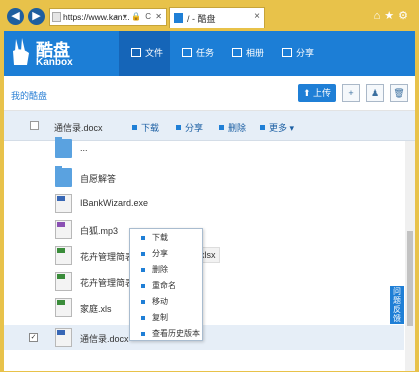 This screenshot has width=419, height=372. I want to click on breadcrumb: 我的酷盘, so click(29, 95).